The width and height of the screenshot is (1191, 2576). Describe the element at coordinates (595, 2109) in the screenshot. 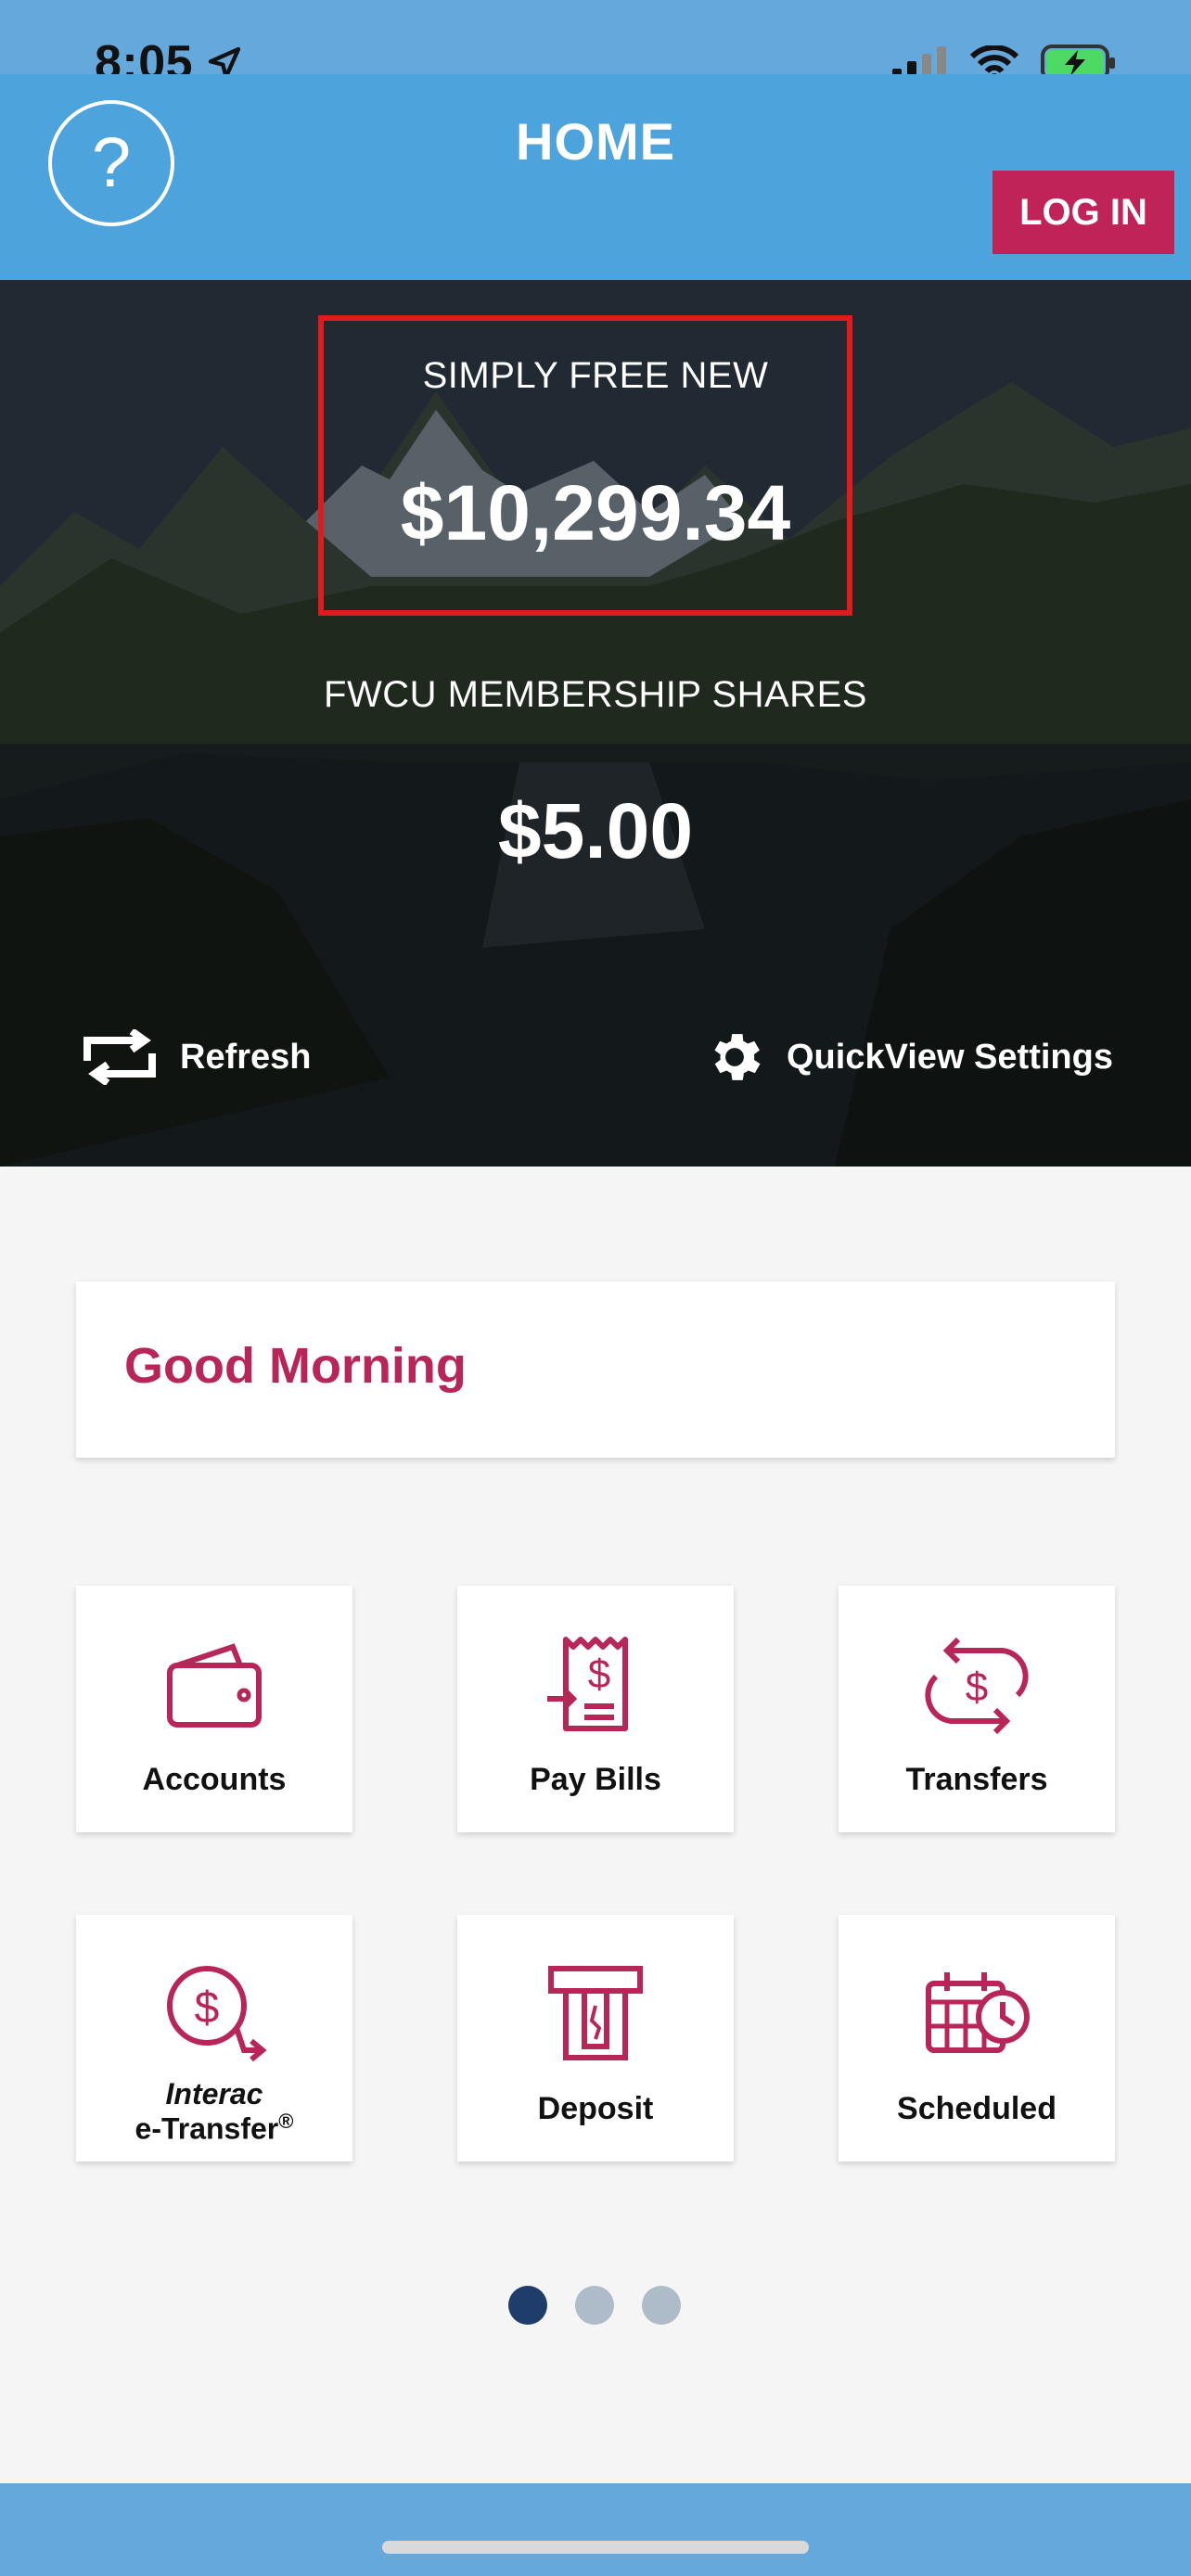

I see `tile-label: Deposit` at that location.